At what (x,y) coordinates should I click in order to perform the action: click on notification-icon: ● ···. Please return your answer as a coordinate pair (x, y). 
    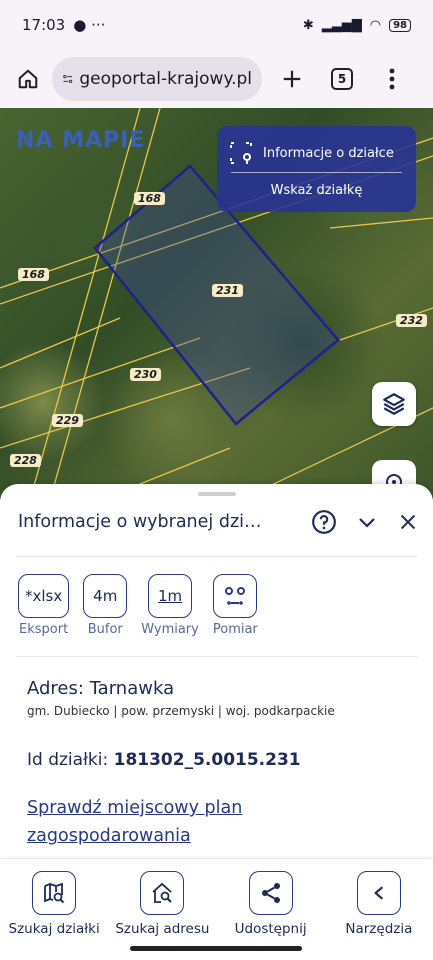
    Looking at the image, I should click on (89, 25).